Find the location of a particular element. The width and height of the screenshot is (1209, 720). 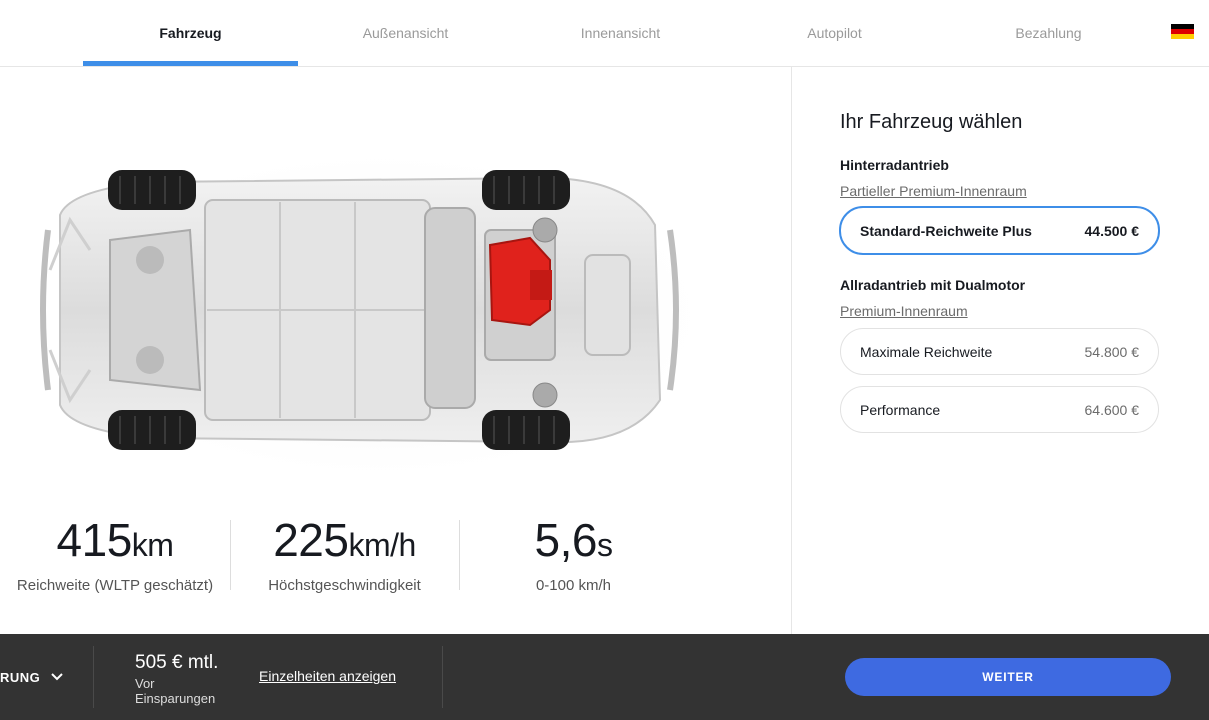

tab-autopilot: Autopilot is located at coordinates (834, 33).